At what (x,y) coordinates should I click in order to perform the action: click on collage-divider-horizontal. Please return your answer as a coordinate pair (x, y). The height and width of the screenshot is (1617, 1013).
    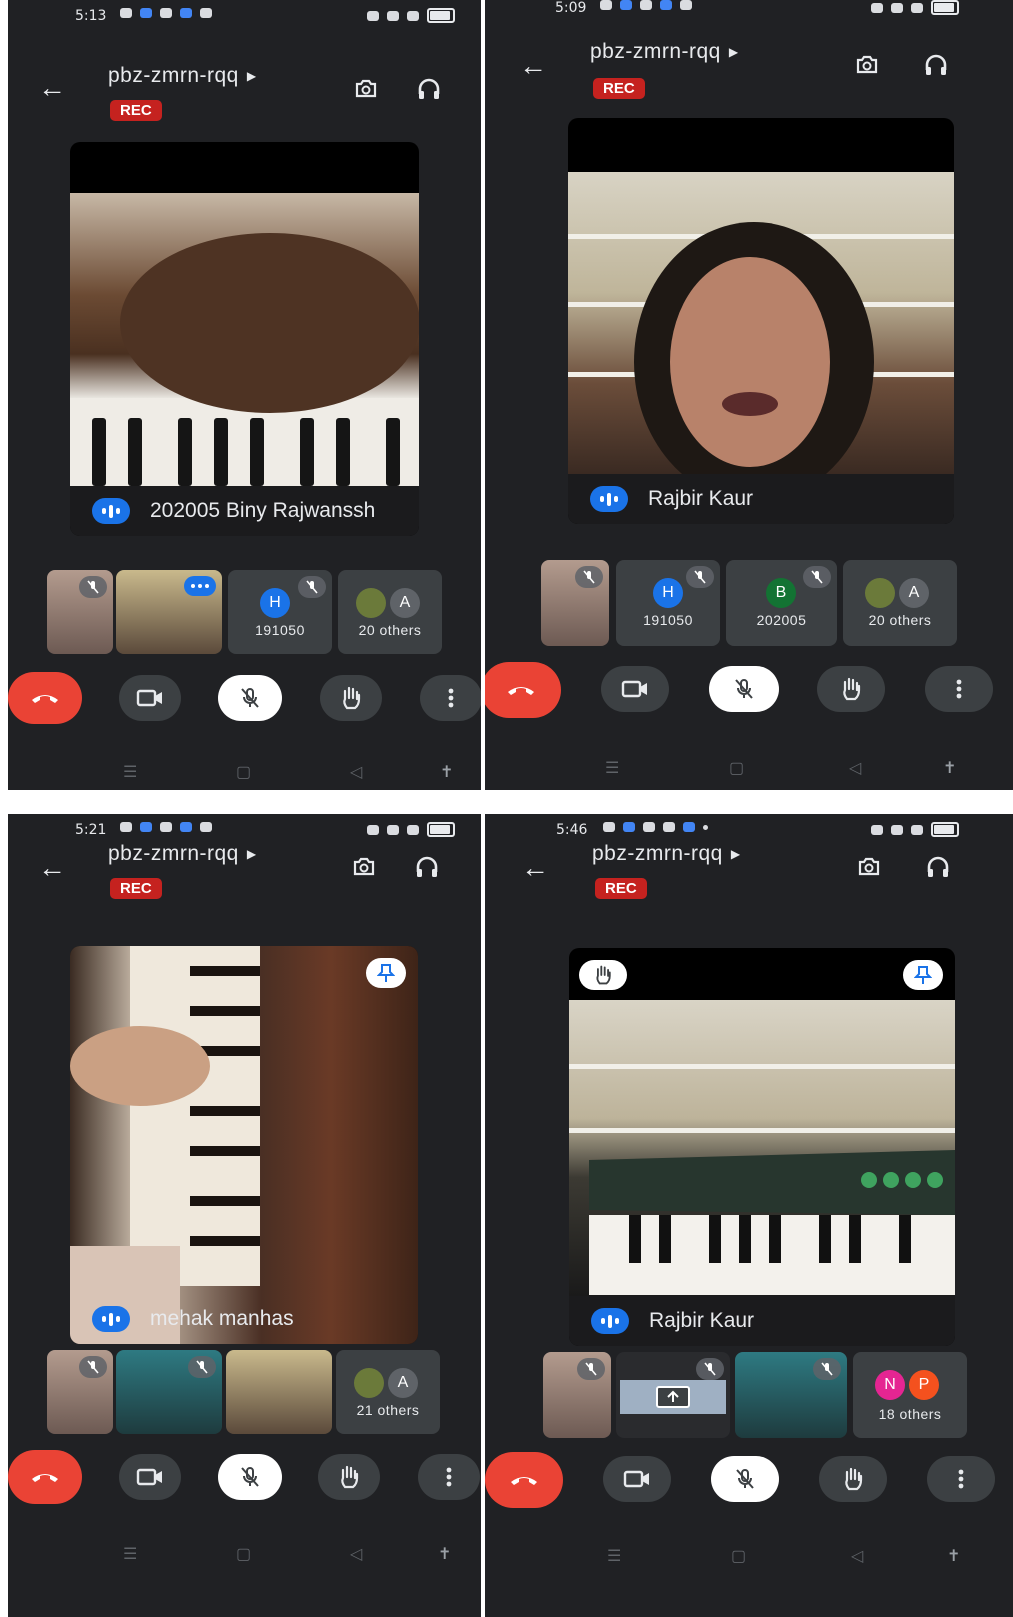
    Looking at the image, I should click on (506, 812).